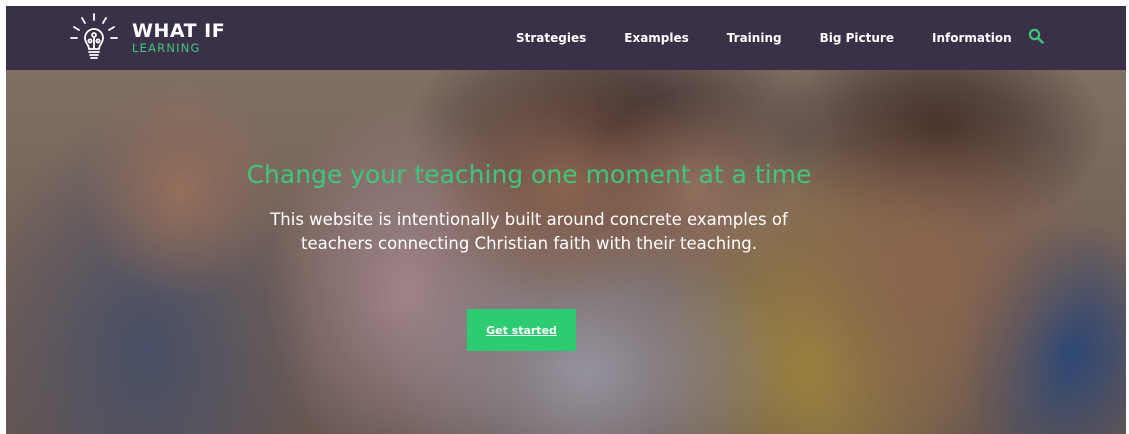 This screenshot has width=1129, height=434. I want to click on lightbulb-icon, so click(94, 36).